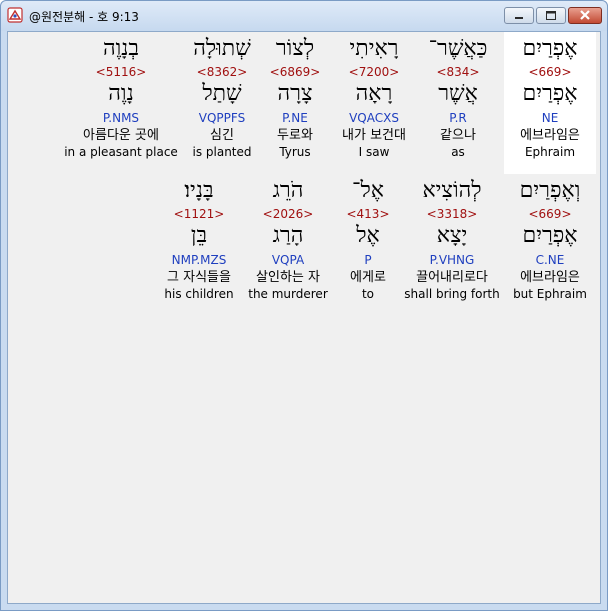 The width and height of the screenshot is (608, 611). What do you see at coordinates (368, 277) in the screenshot?
I see `korean-gloss: 에게로` at bounding box center [368, 277].